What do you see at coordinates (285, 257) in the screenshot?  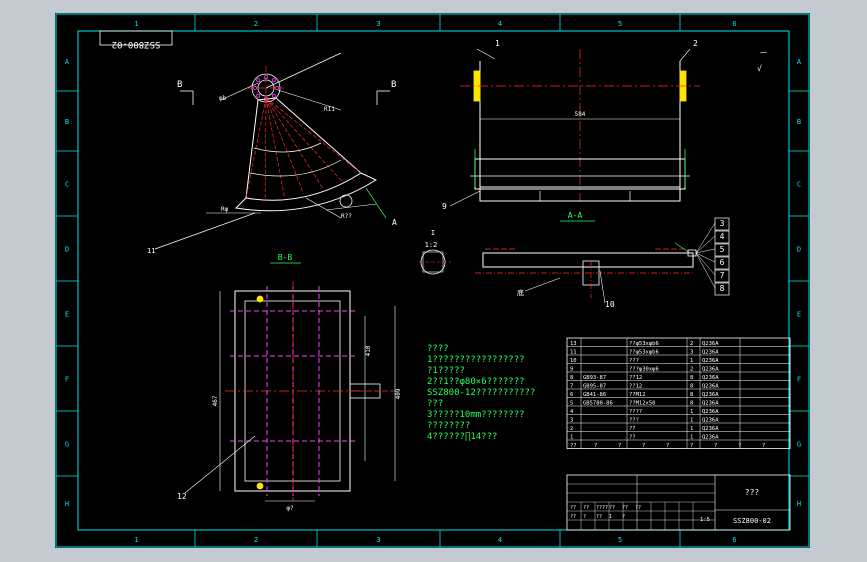 I see `section-label-bb: B-B` at bounding box center [285, 257].